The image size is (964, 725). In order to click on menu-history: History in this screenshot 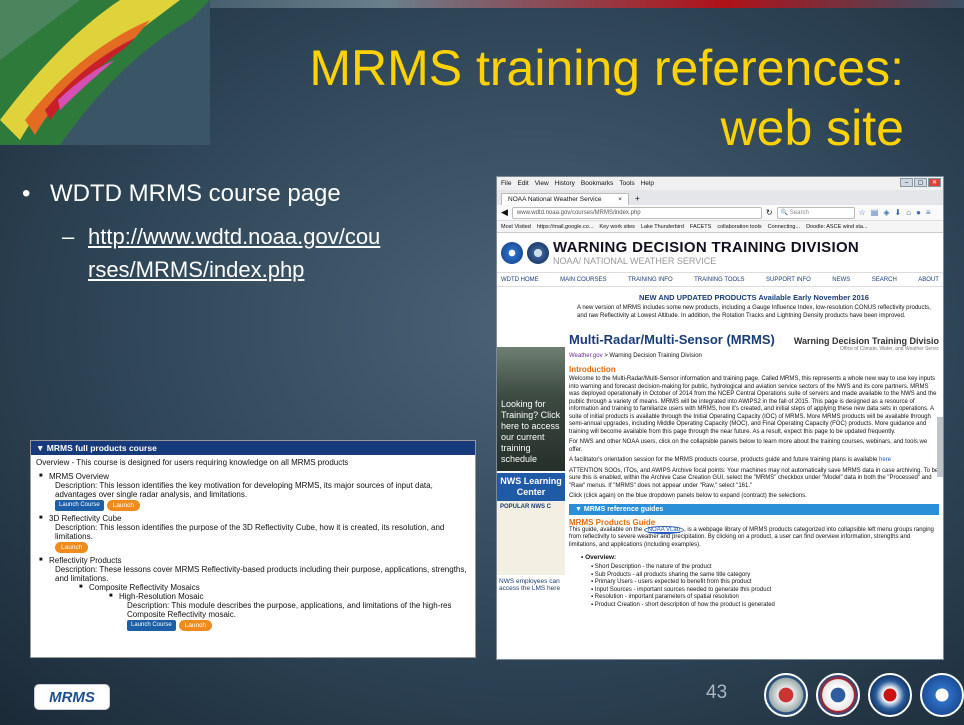, I will do `click(565, 183)`.